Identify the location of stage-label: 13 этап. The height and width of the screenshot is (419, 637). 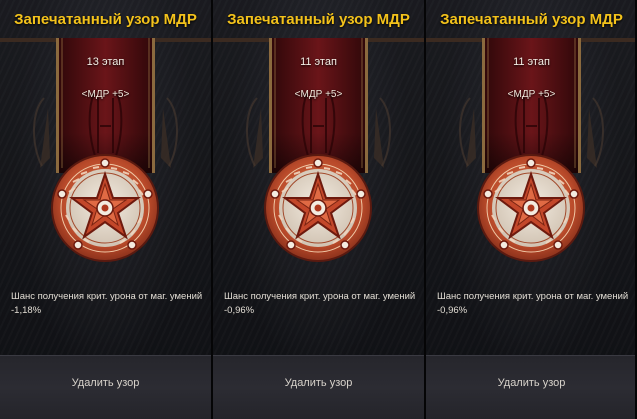
(105, 62).